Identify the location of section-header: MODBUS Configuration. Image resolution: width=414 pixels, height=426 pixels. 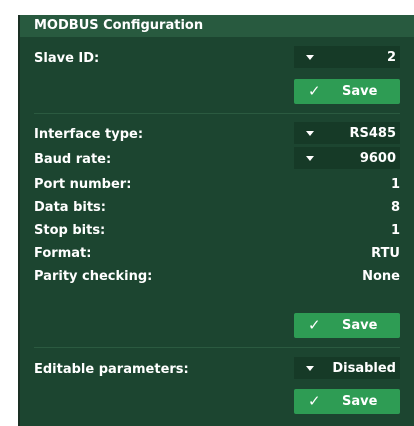
(217, 26).